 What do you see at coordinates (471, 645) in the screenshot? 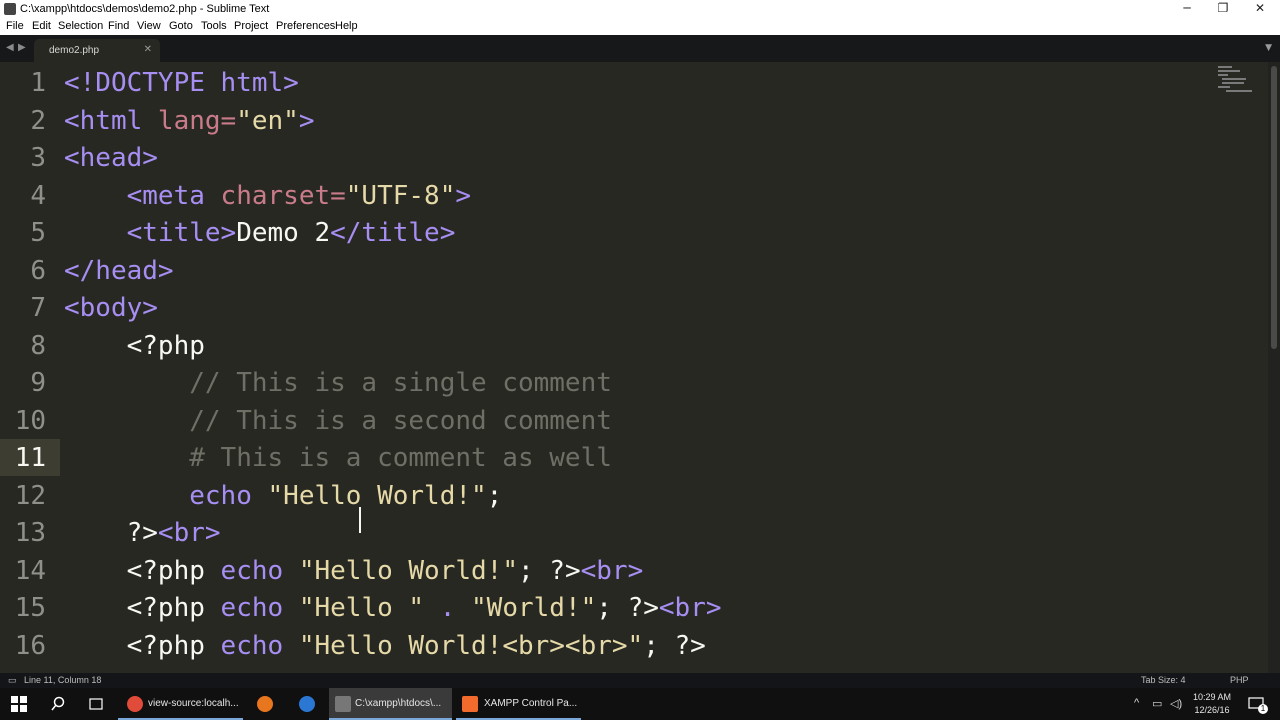
I see `code-token: "Hello World!<br><br>"` at bounding box center [471, 645].